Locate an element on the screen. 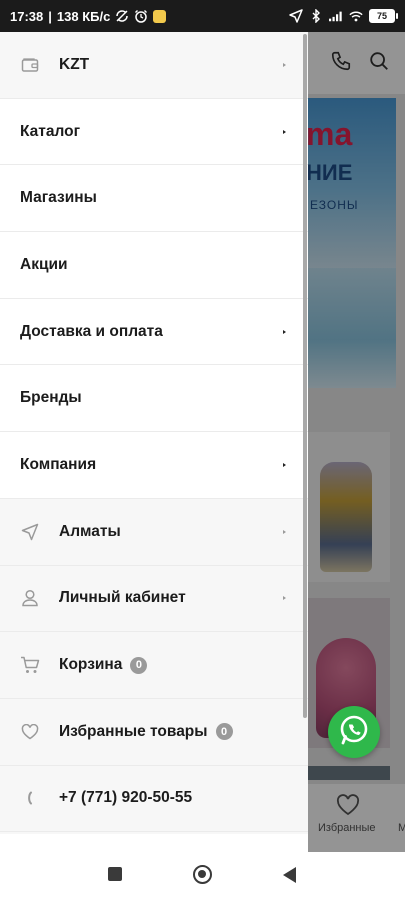 This screenshot has width=405, height=900. menu-item-label: Магазины is located at coordinates (58, 198).